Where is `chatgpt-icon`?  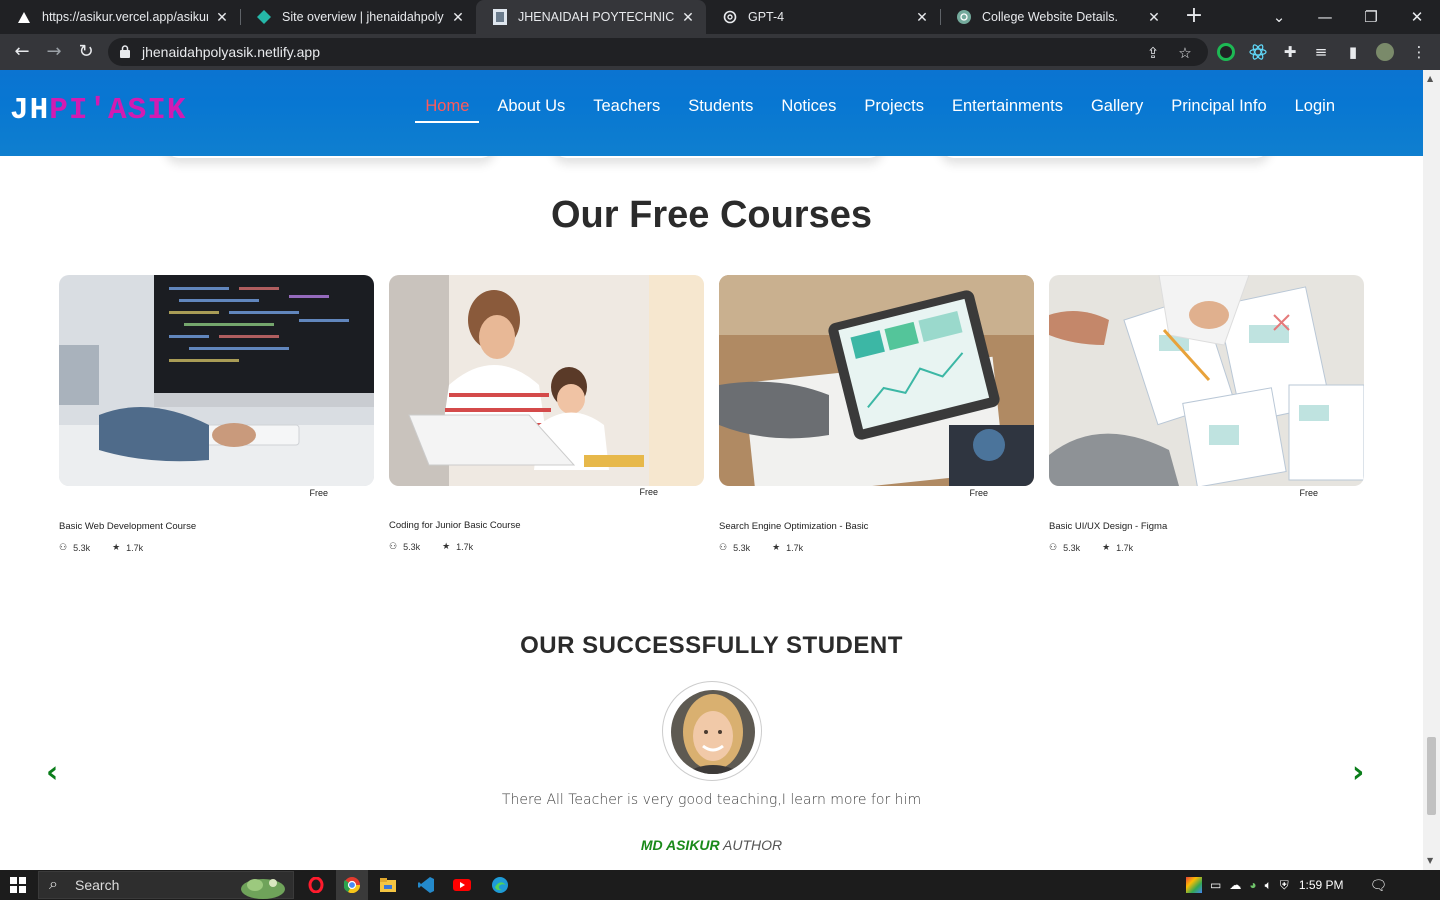 chatgpt-icon is located at coordinates (964, 17).